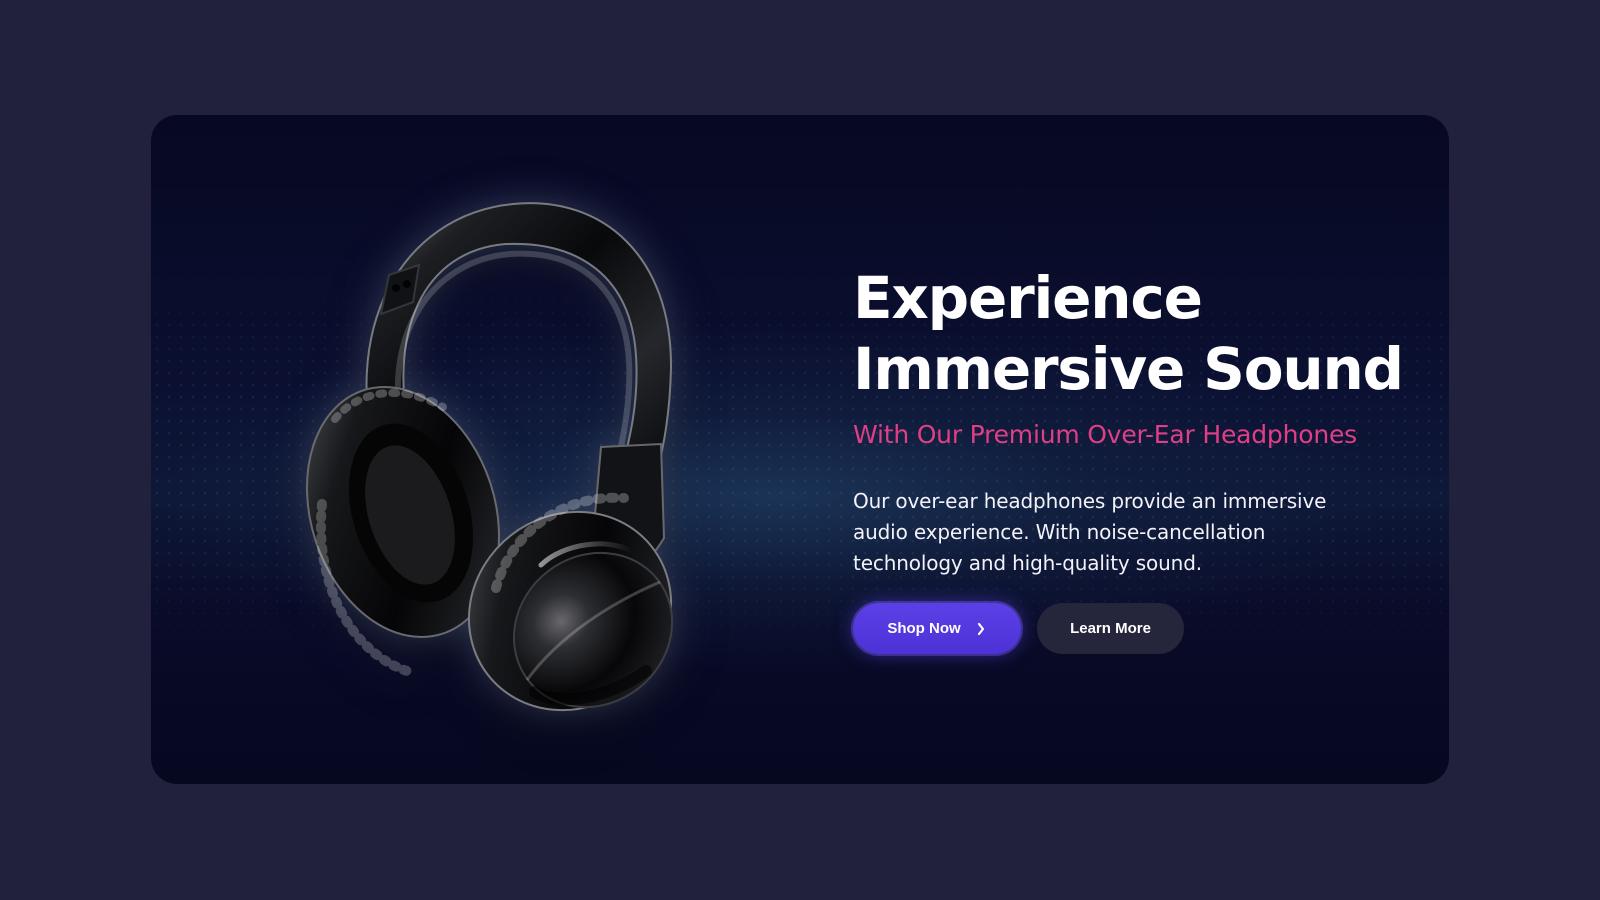  I want to click on hero-actions: Shop Now Learn More, so click(1133, 628).